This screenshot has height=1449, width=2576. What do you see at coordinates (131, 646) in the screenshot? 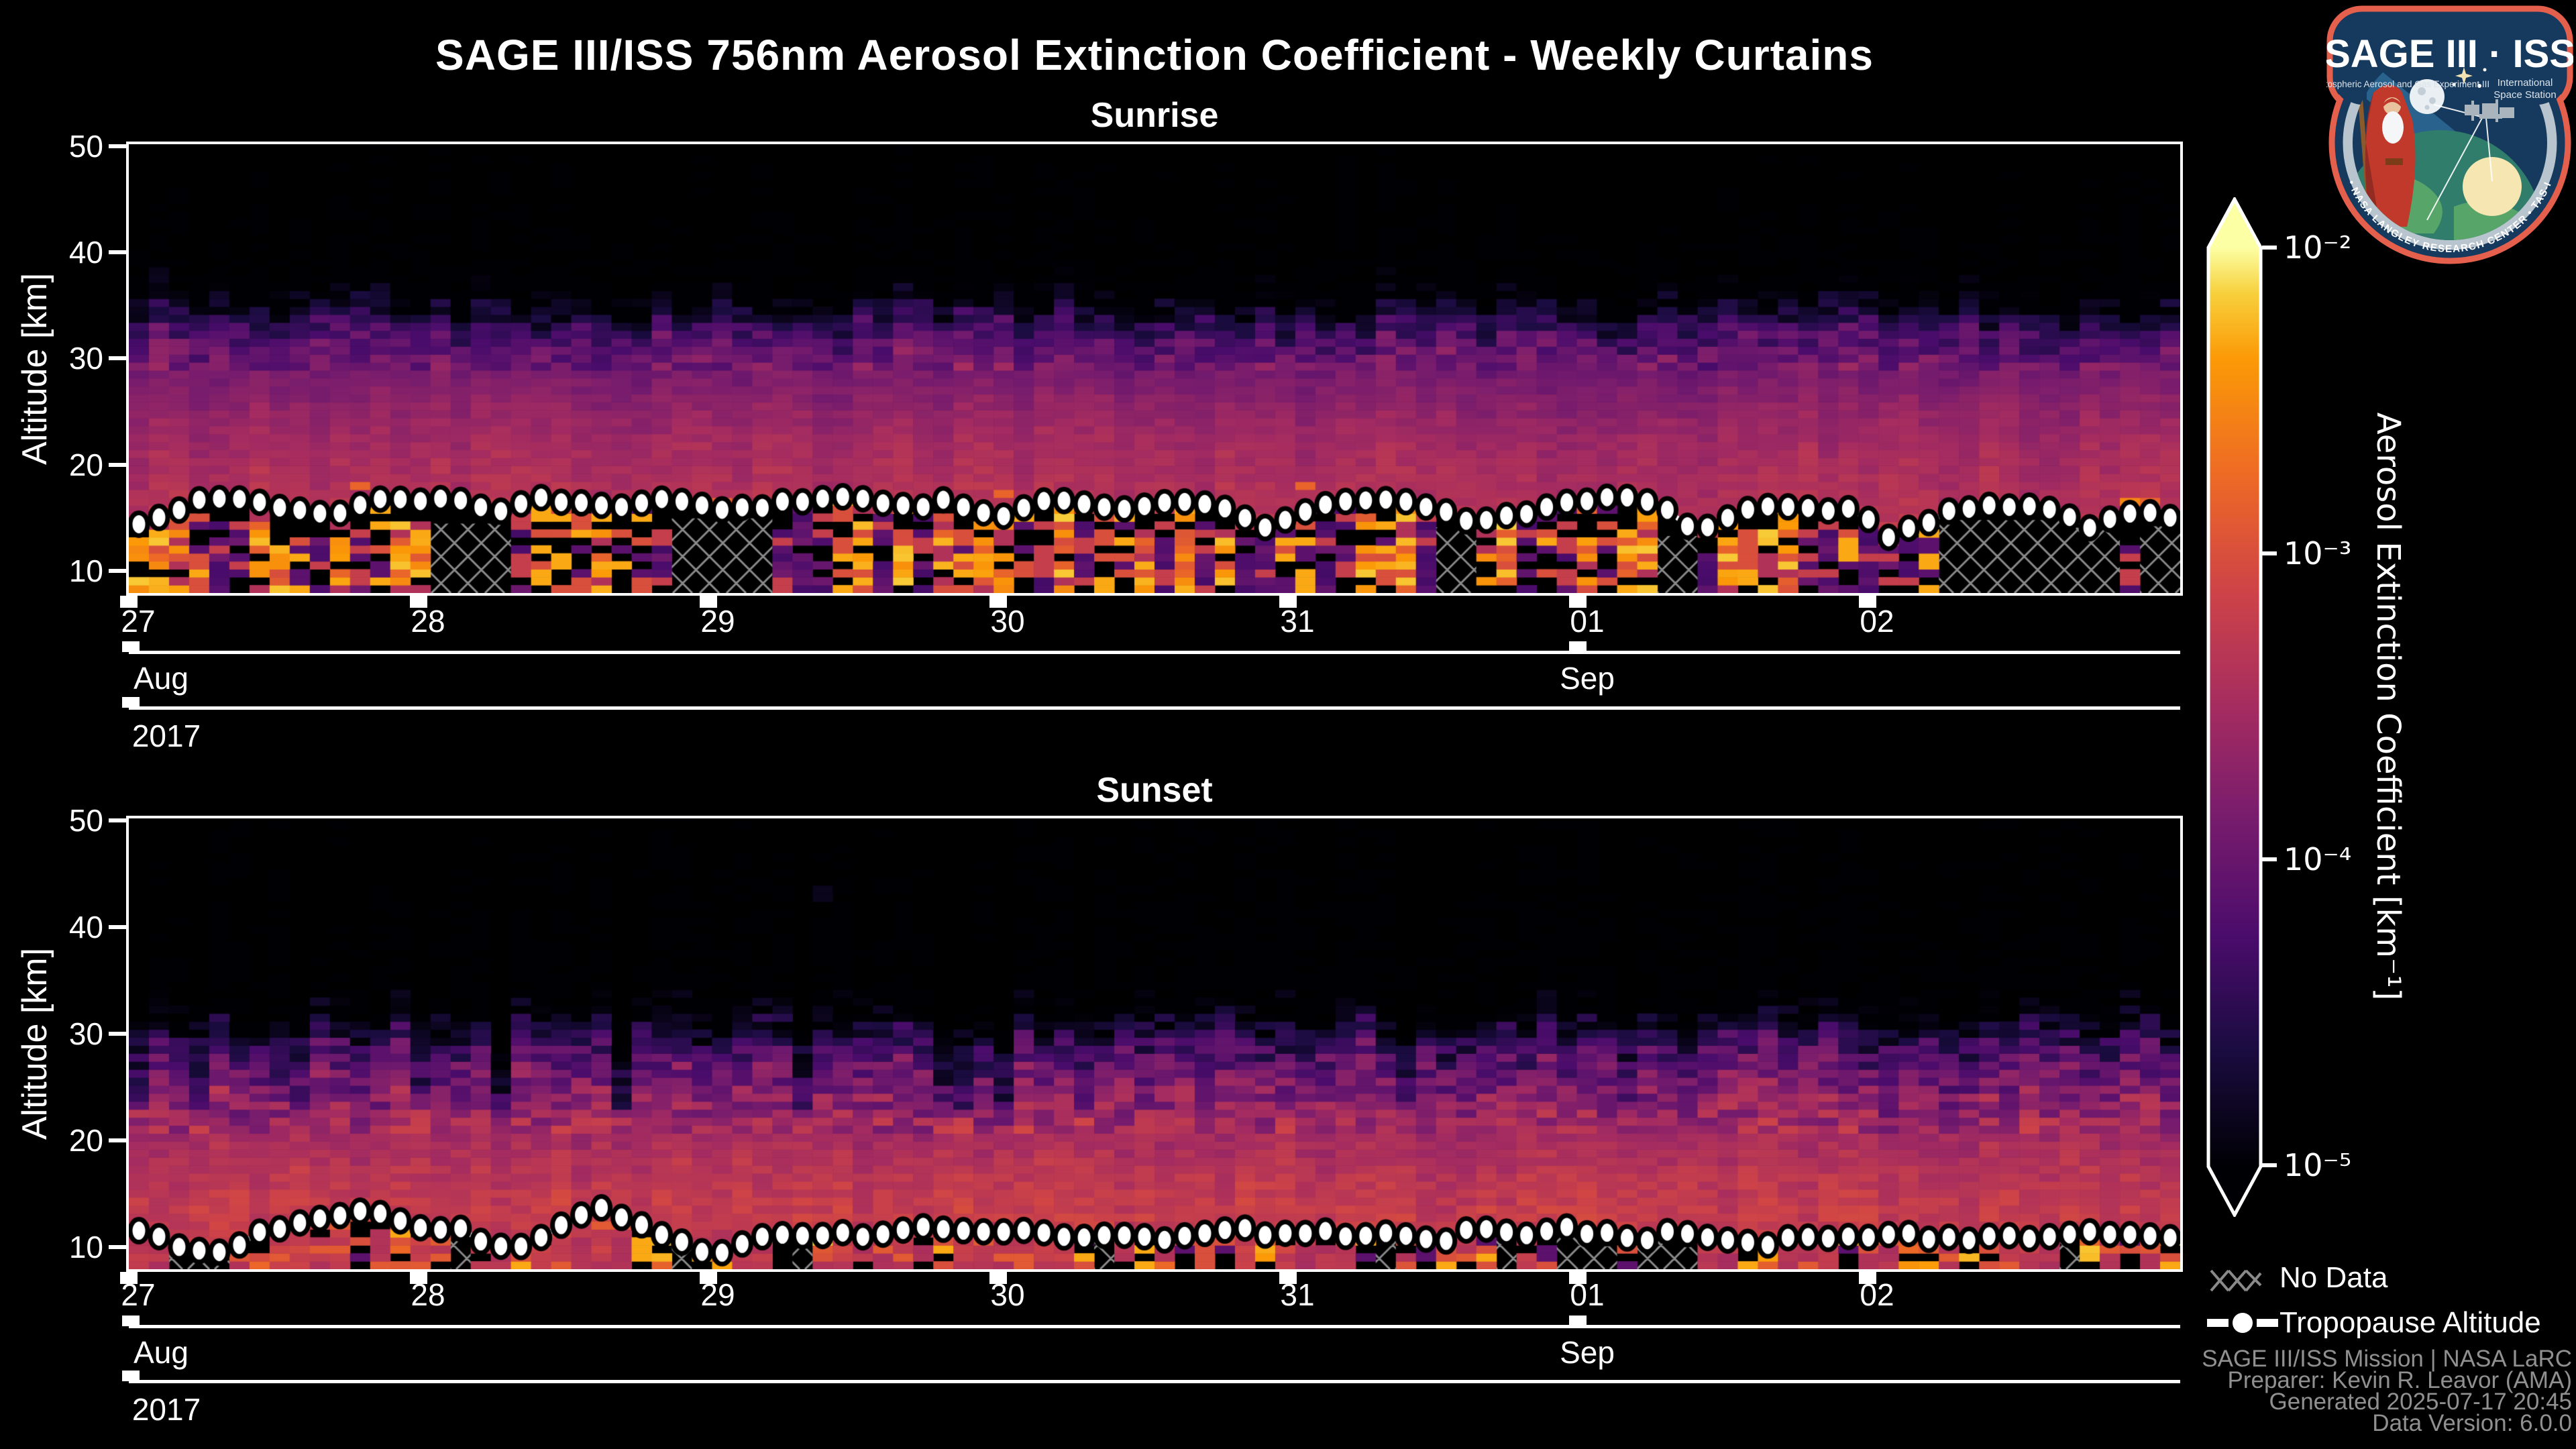
I see `sunrise-month-tick-aug` at bounding box center [131, 646].